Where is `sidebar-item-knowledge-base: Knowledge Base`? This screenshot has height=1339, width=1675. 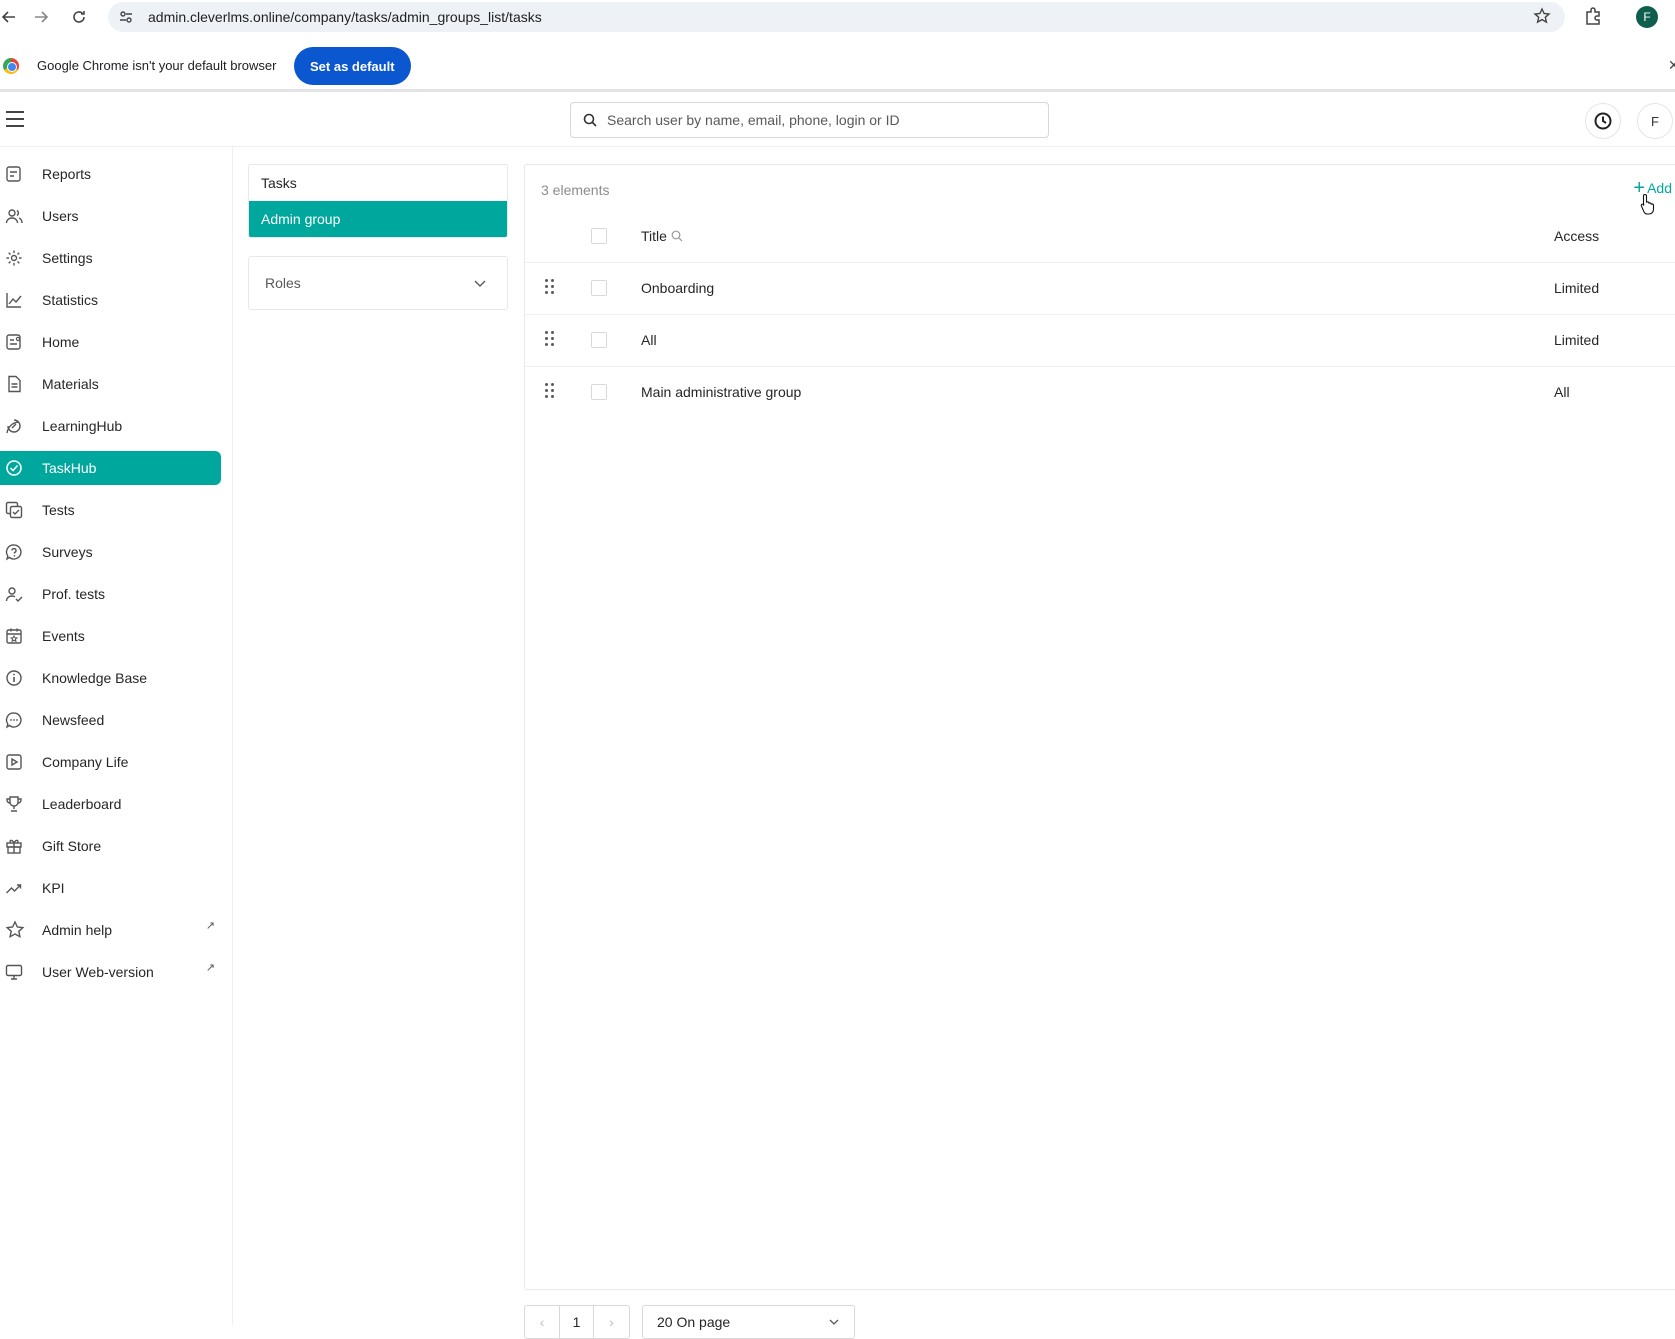 sidebar-item-knowledge-base: Knowledge Base is located at coordinates (110, 678).